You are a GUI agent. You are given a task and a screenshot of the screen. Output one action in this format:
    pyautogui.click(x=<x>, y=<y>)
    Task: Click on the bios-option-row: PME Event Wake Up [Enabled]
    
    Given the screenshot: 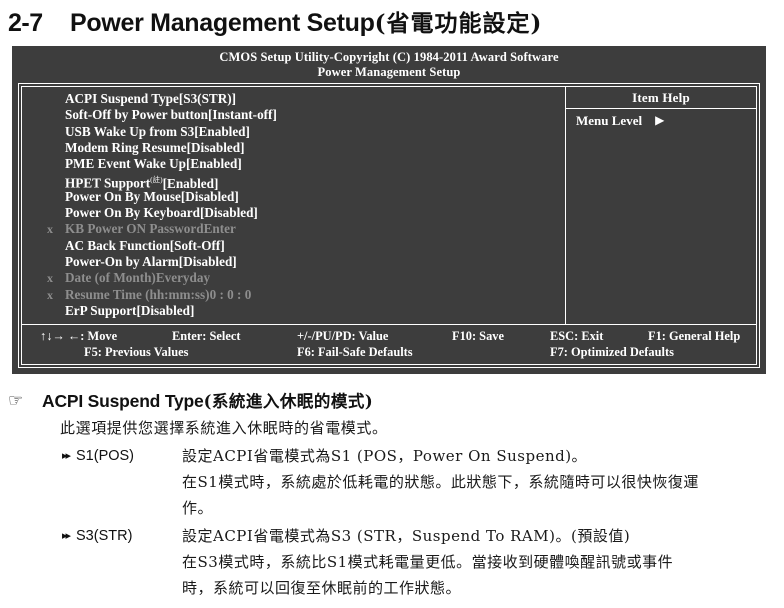 What is the action you would take?
    pyautogui.click(x=293, y=164)
    